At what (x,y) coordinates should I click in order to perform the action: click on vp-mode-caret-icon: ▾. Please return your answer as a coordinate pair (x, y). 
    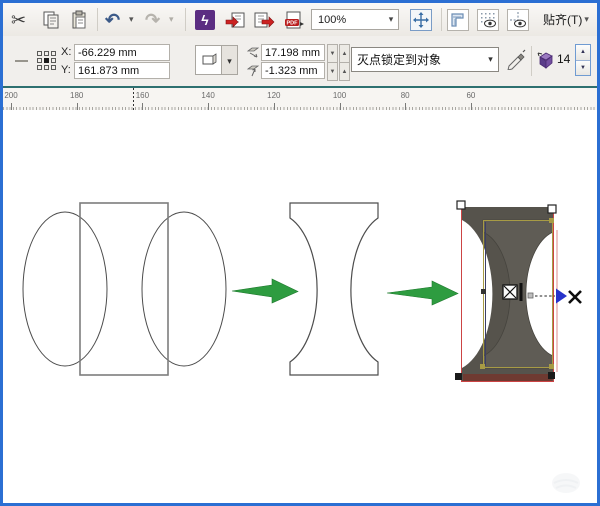
    Looking at the image, I should click on (490, 59).